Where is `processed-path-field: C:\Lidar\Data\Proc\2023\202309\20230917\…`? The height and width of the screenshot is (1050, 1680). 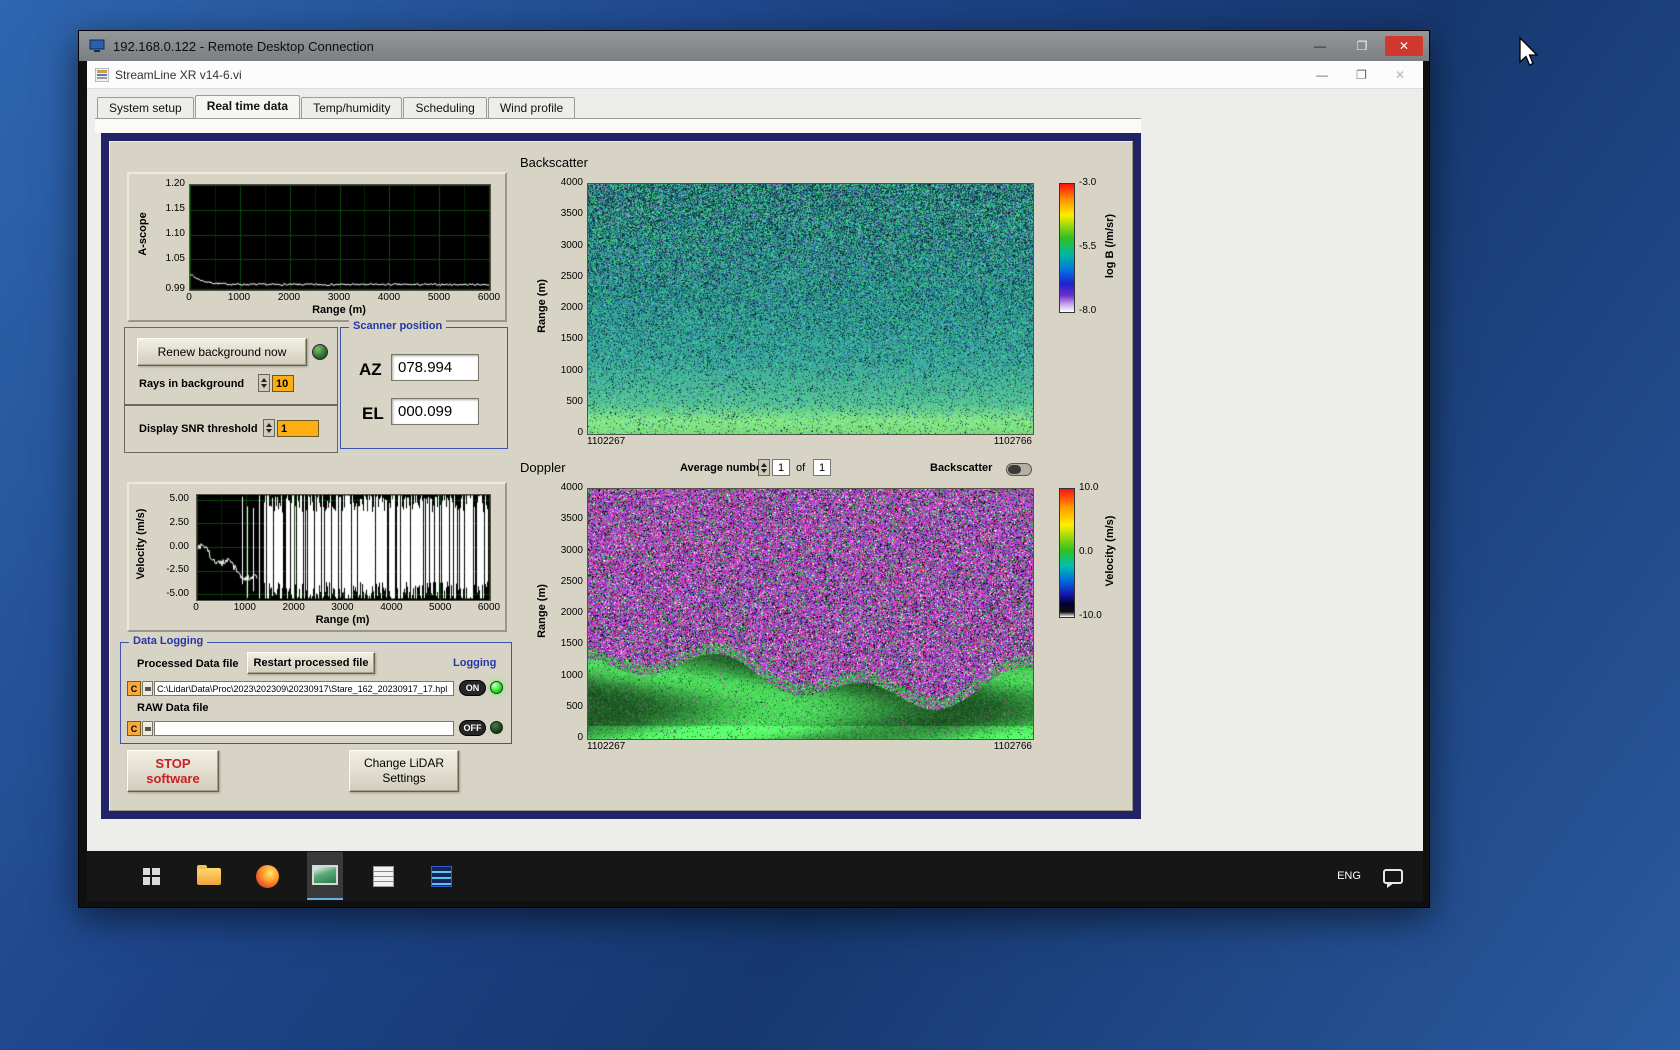
processed-path-field: C:\Lidar\Data\Proc\2023\202309\20230917\… is located at coordinates (304, 688).